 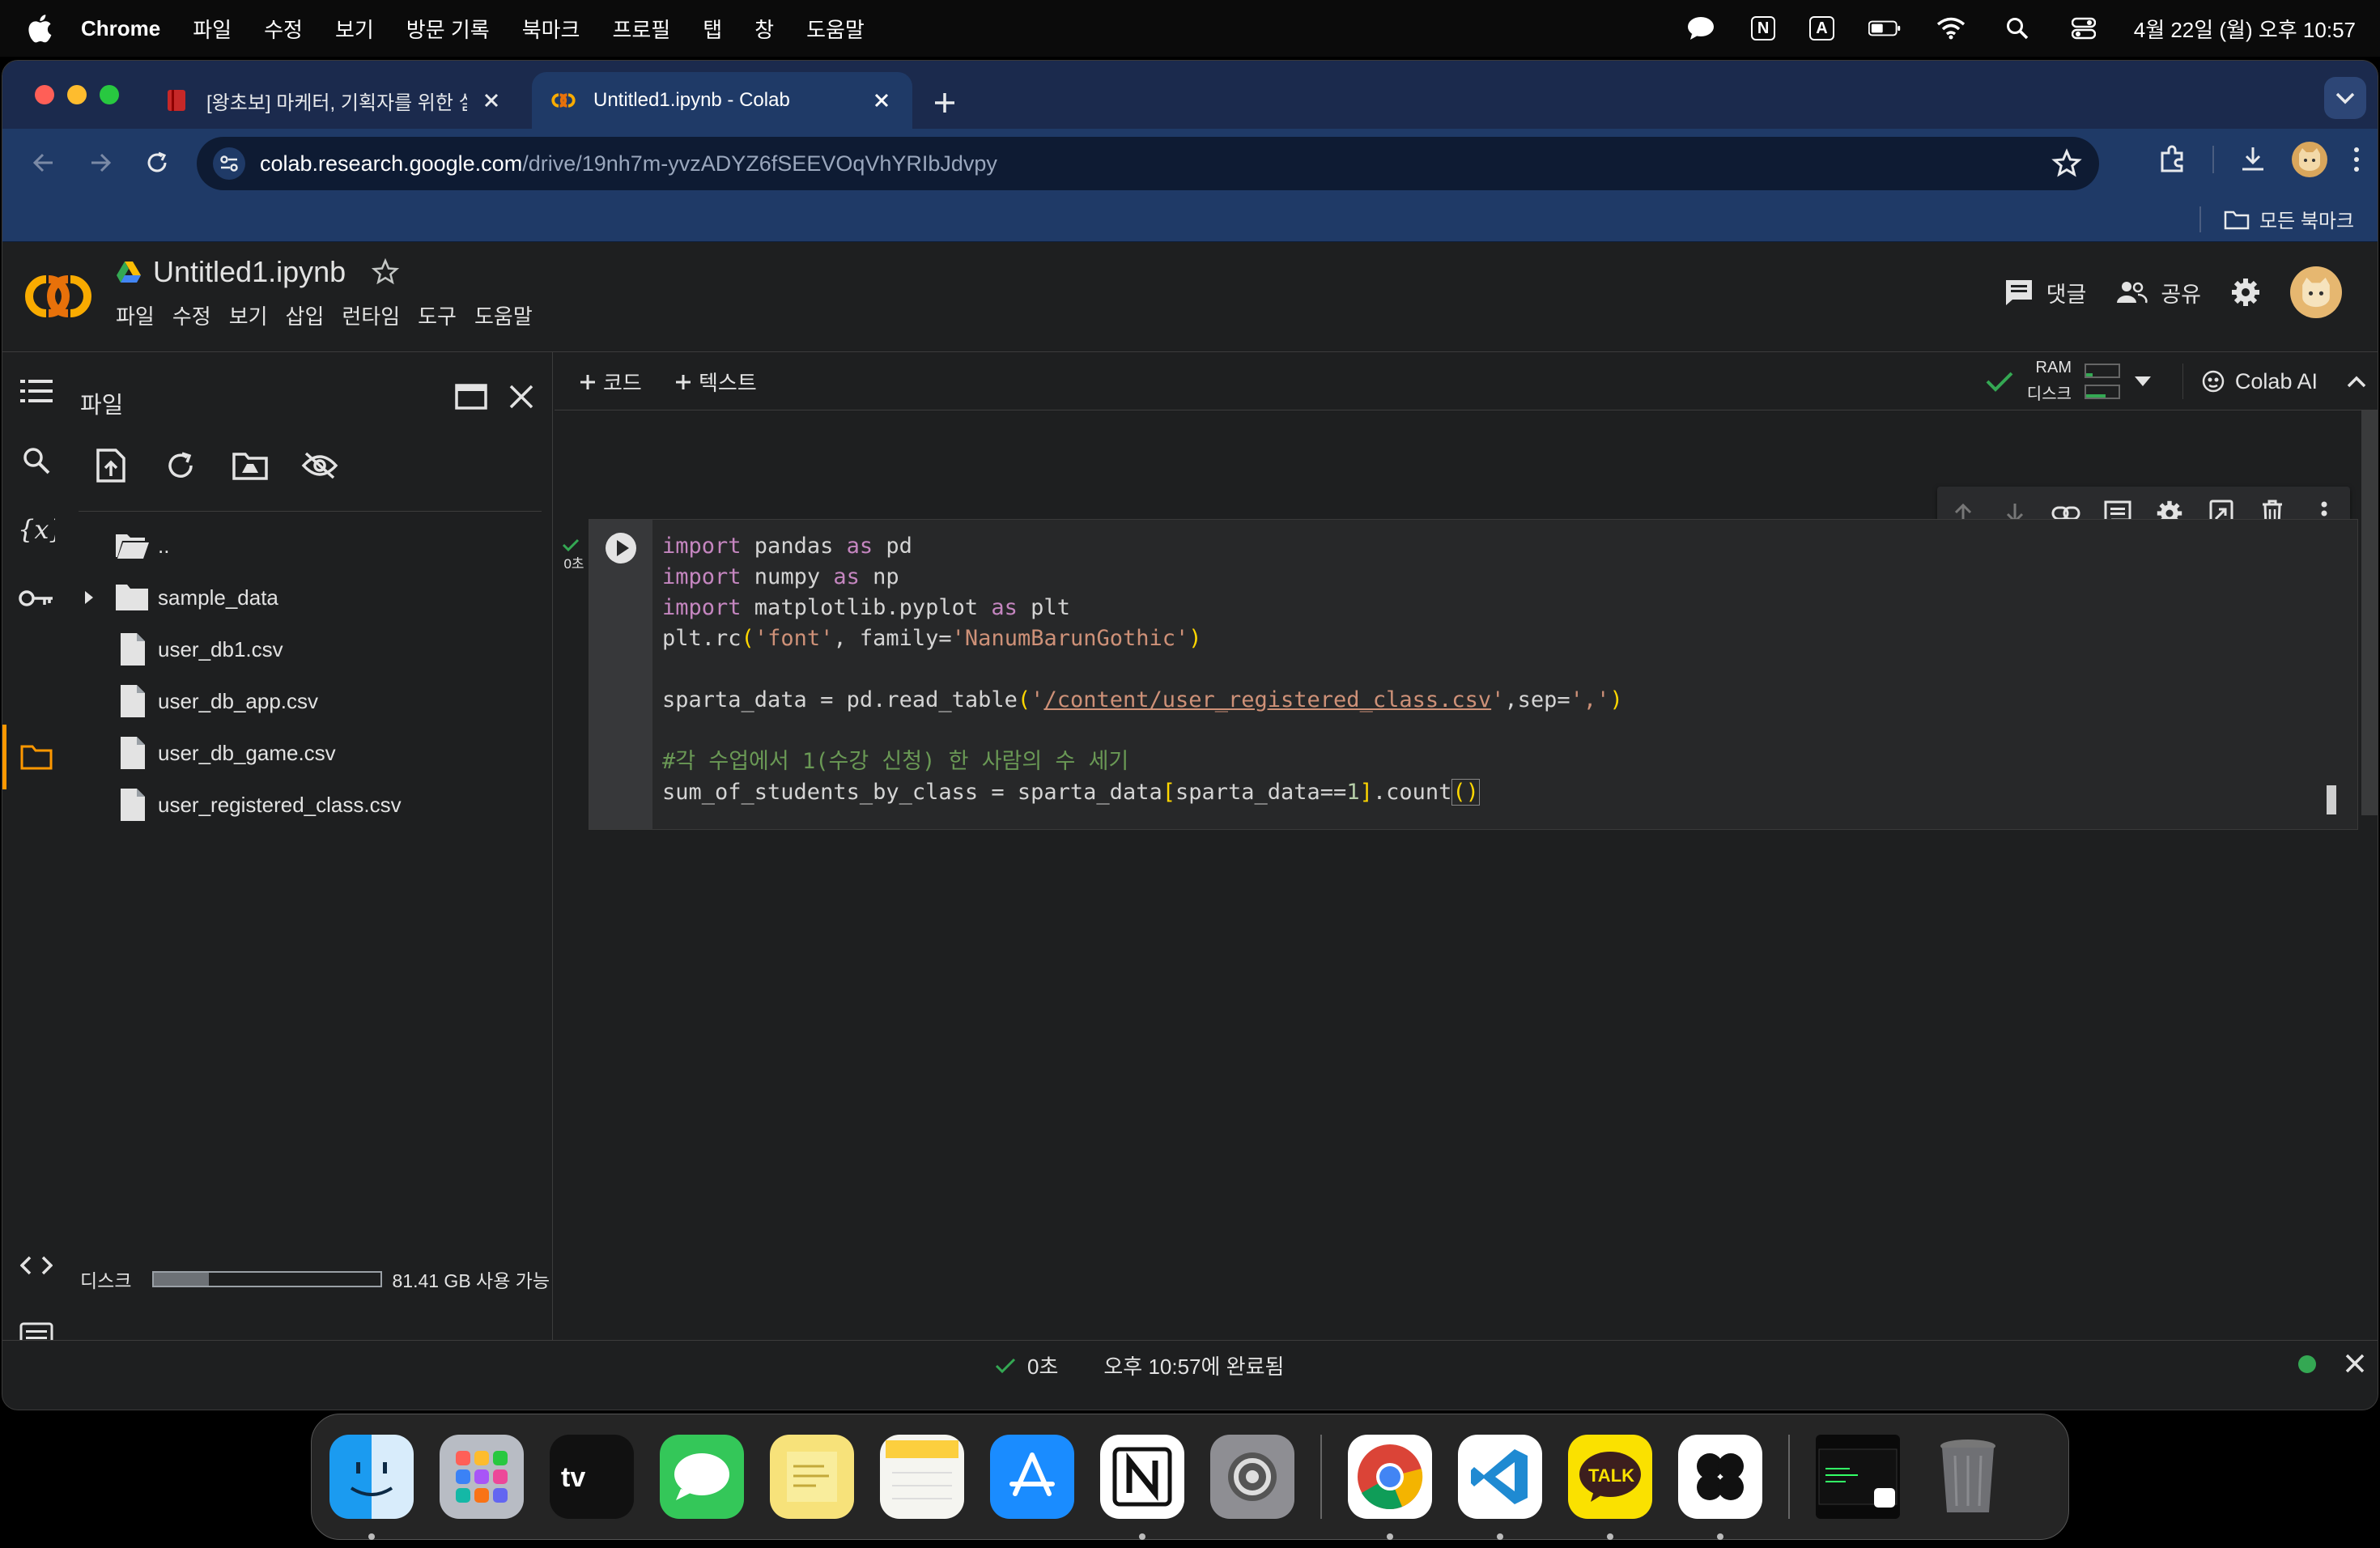 What do you see at coordinates (1968, 1477) in the screenshot?
I see `dock-trash` at bounding box center [1968, 1477].